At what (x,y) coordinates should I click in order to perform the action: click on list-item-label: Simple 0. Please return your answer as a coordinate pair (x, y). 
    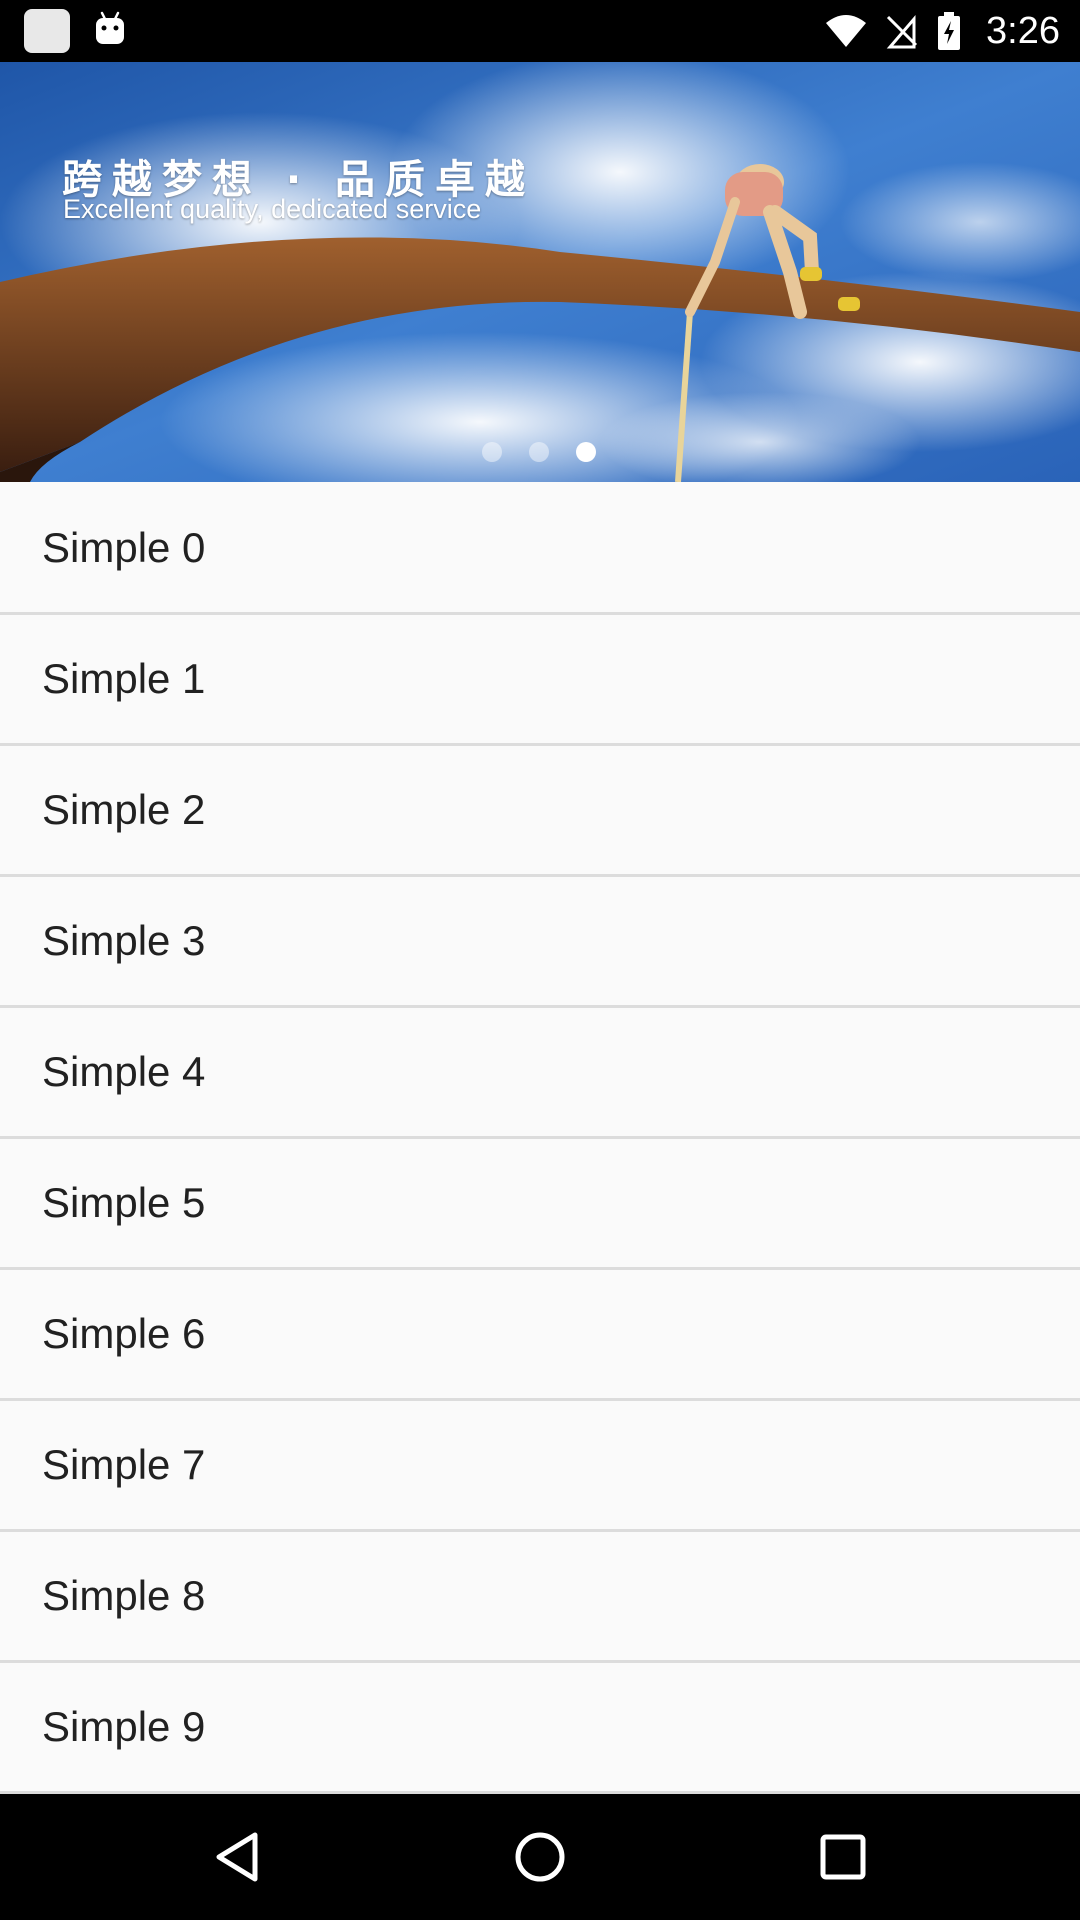
    Looking at the image, I should click on (124, 547).